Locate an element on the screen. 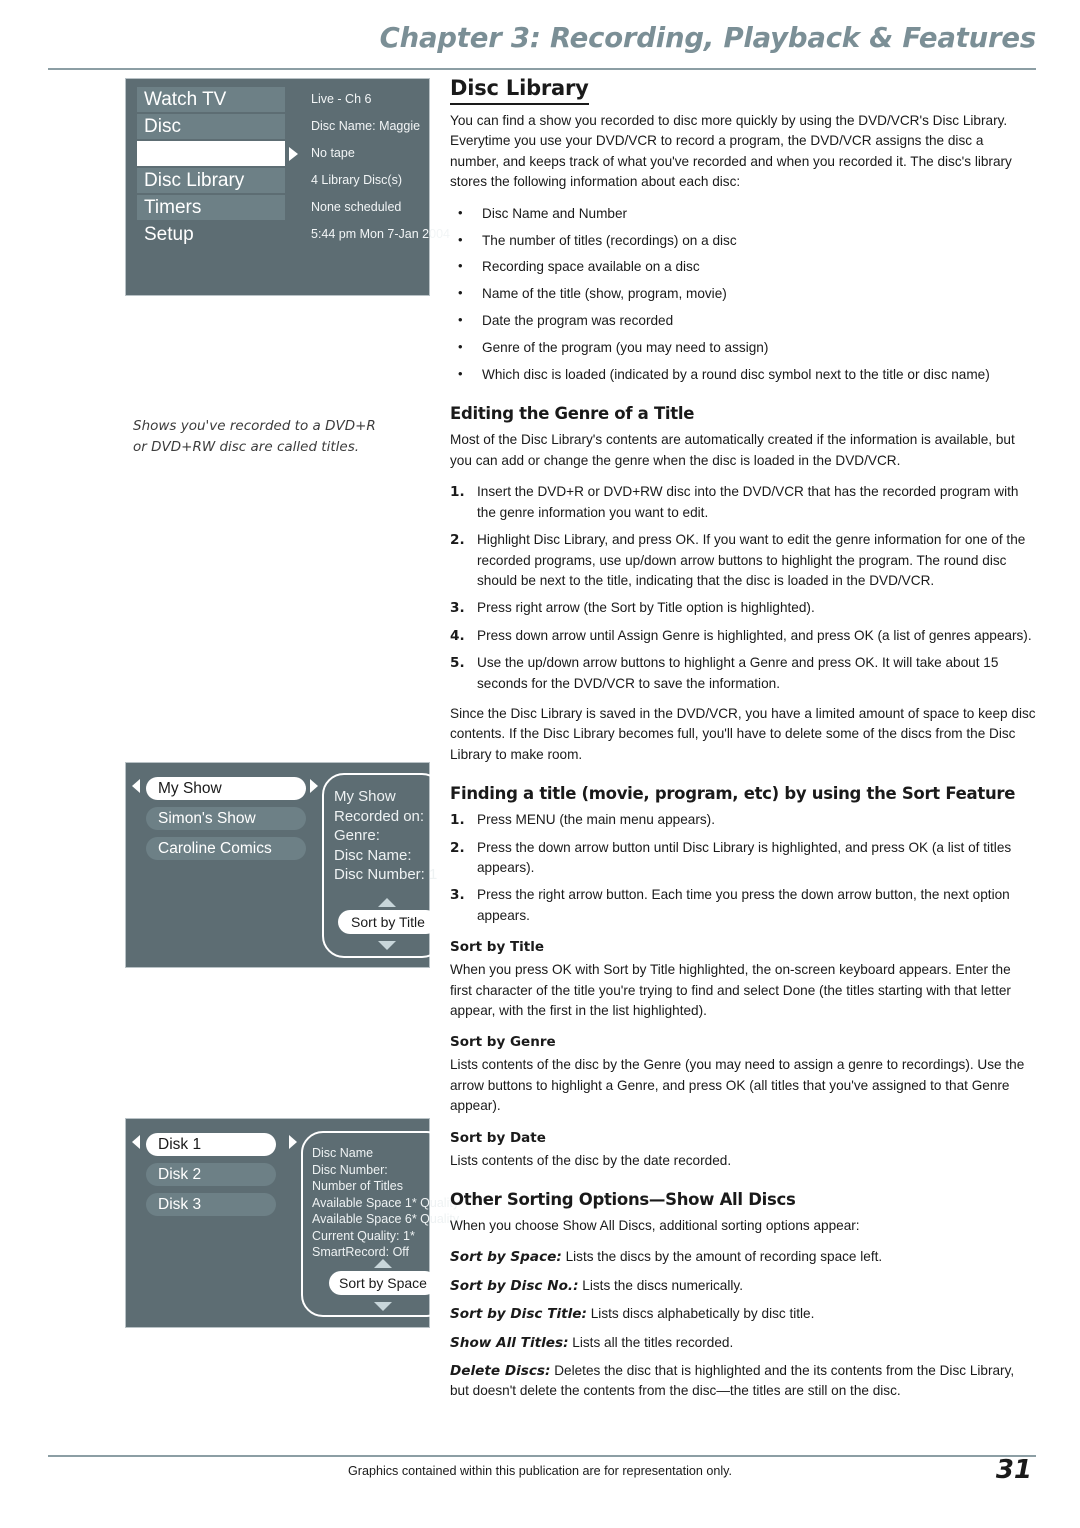 The width and height of the screenshot is (1080, 1528). heading-sort-by-genre: Sort by Genre is located at coordinates (503, 1042).